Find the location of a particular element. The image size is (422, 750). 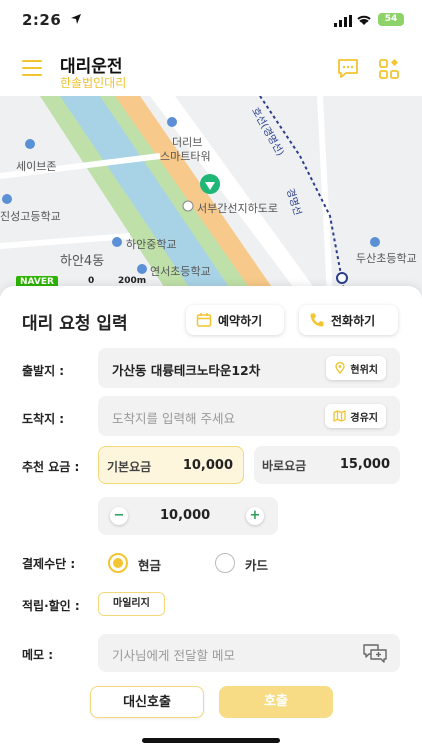

map-icon is located at coordinates (340, 416).